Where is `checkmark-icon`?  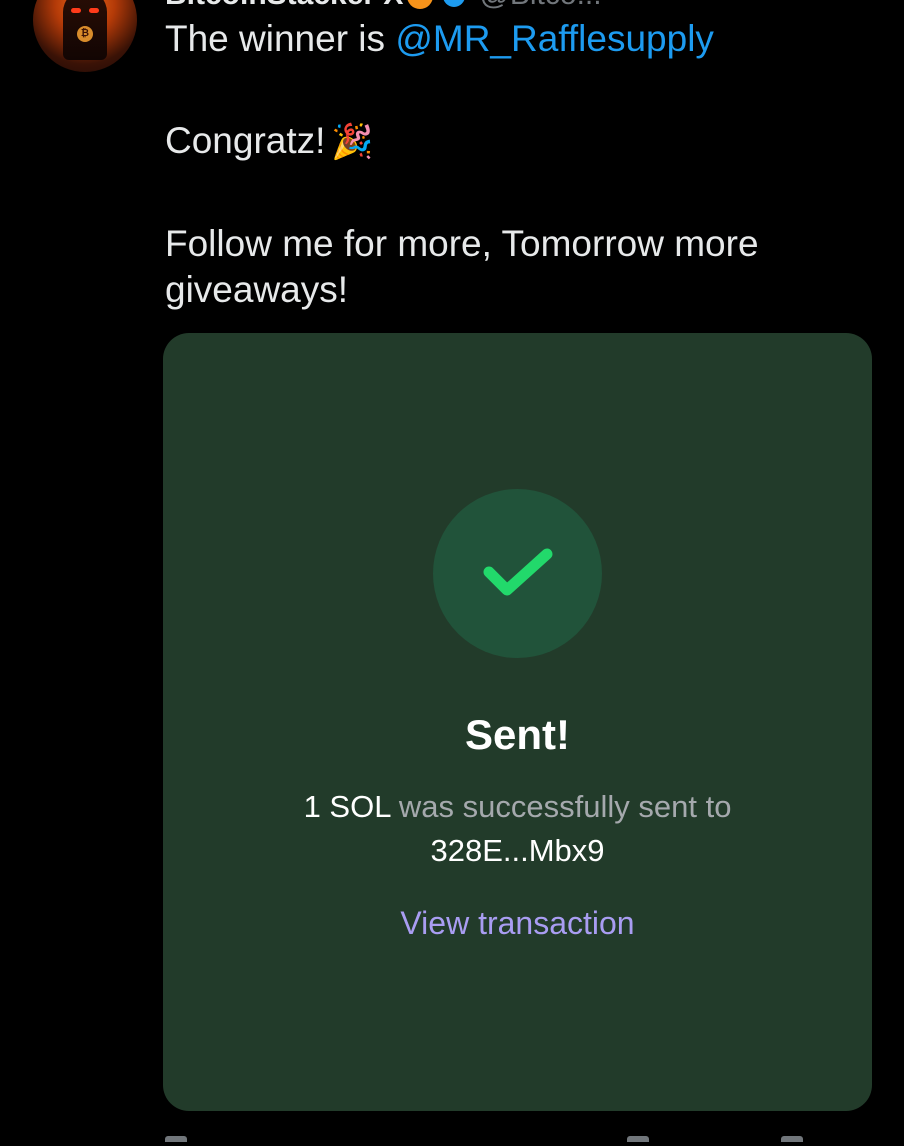 checkmark-icon is located at coordinates (518, 572).